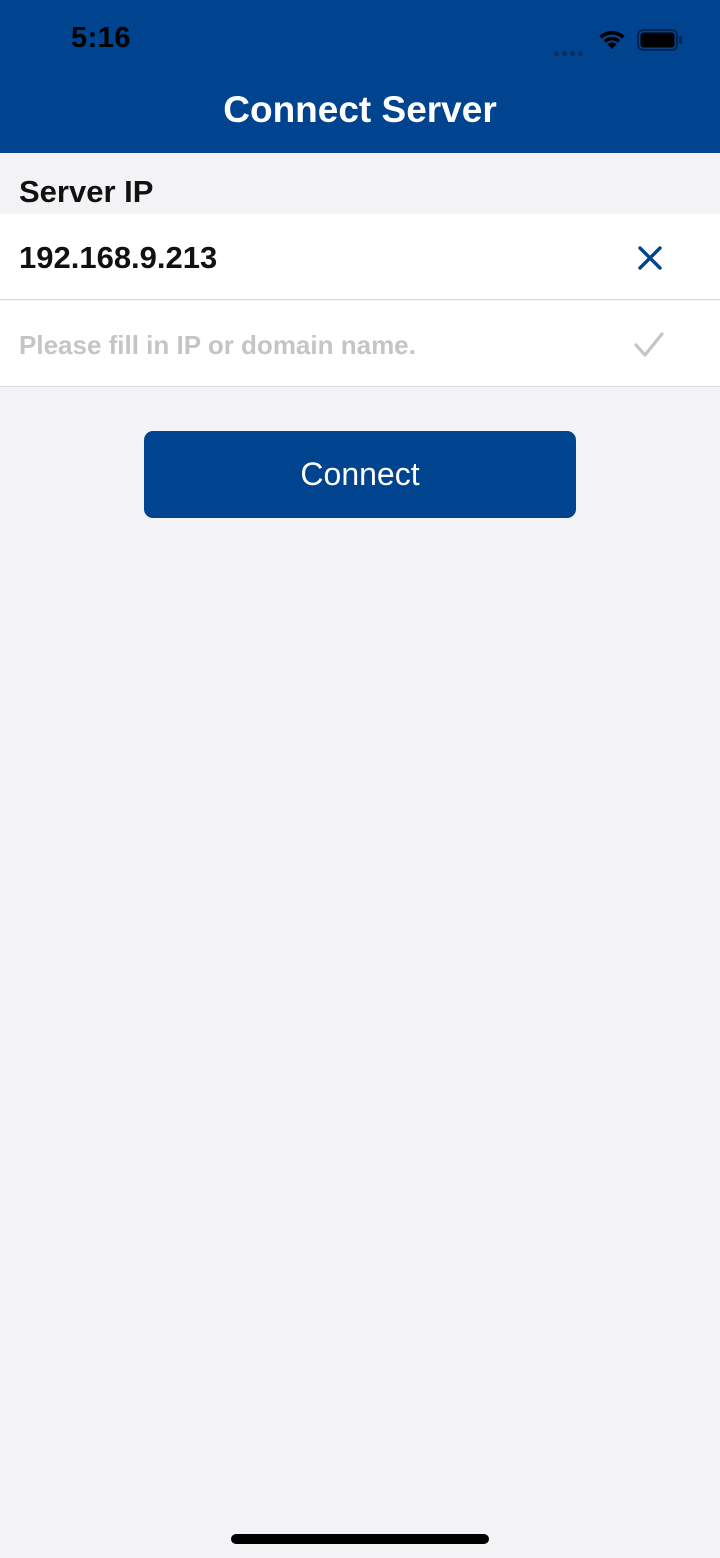  Describe the element at coordinates (650, 258) in the screenshot. I see `close-icon` at that location.